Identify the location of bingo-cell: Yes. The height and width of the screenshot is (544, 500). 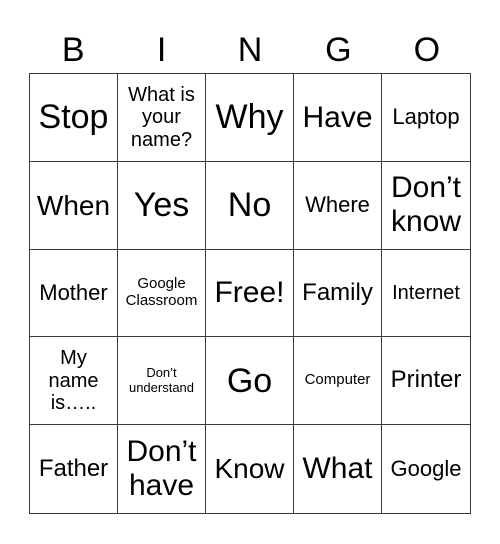
(162, 205).